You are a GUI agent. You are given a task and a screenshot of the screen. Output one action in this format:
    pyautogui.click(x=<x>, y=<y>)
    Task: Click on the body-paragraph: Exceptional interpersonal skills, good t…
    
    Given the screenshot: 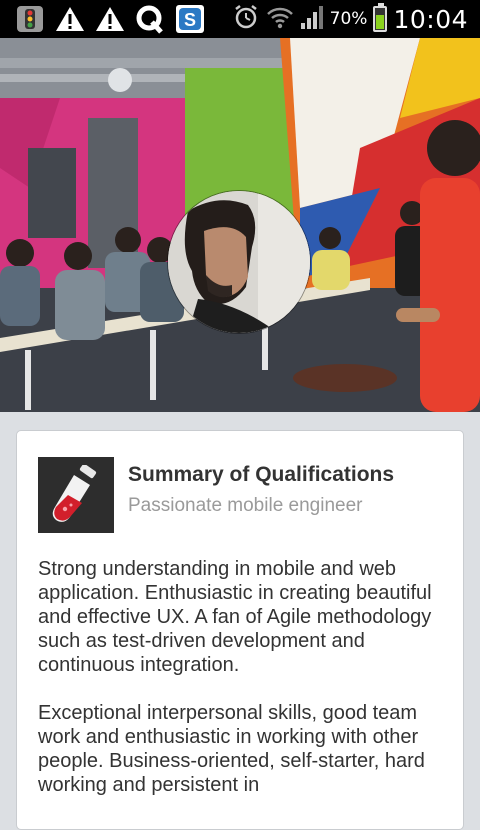 What is the action you would take?
    pyautogui.click(x=231, y=749)
    